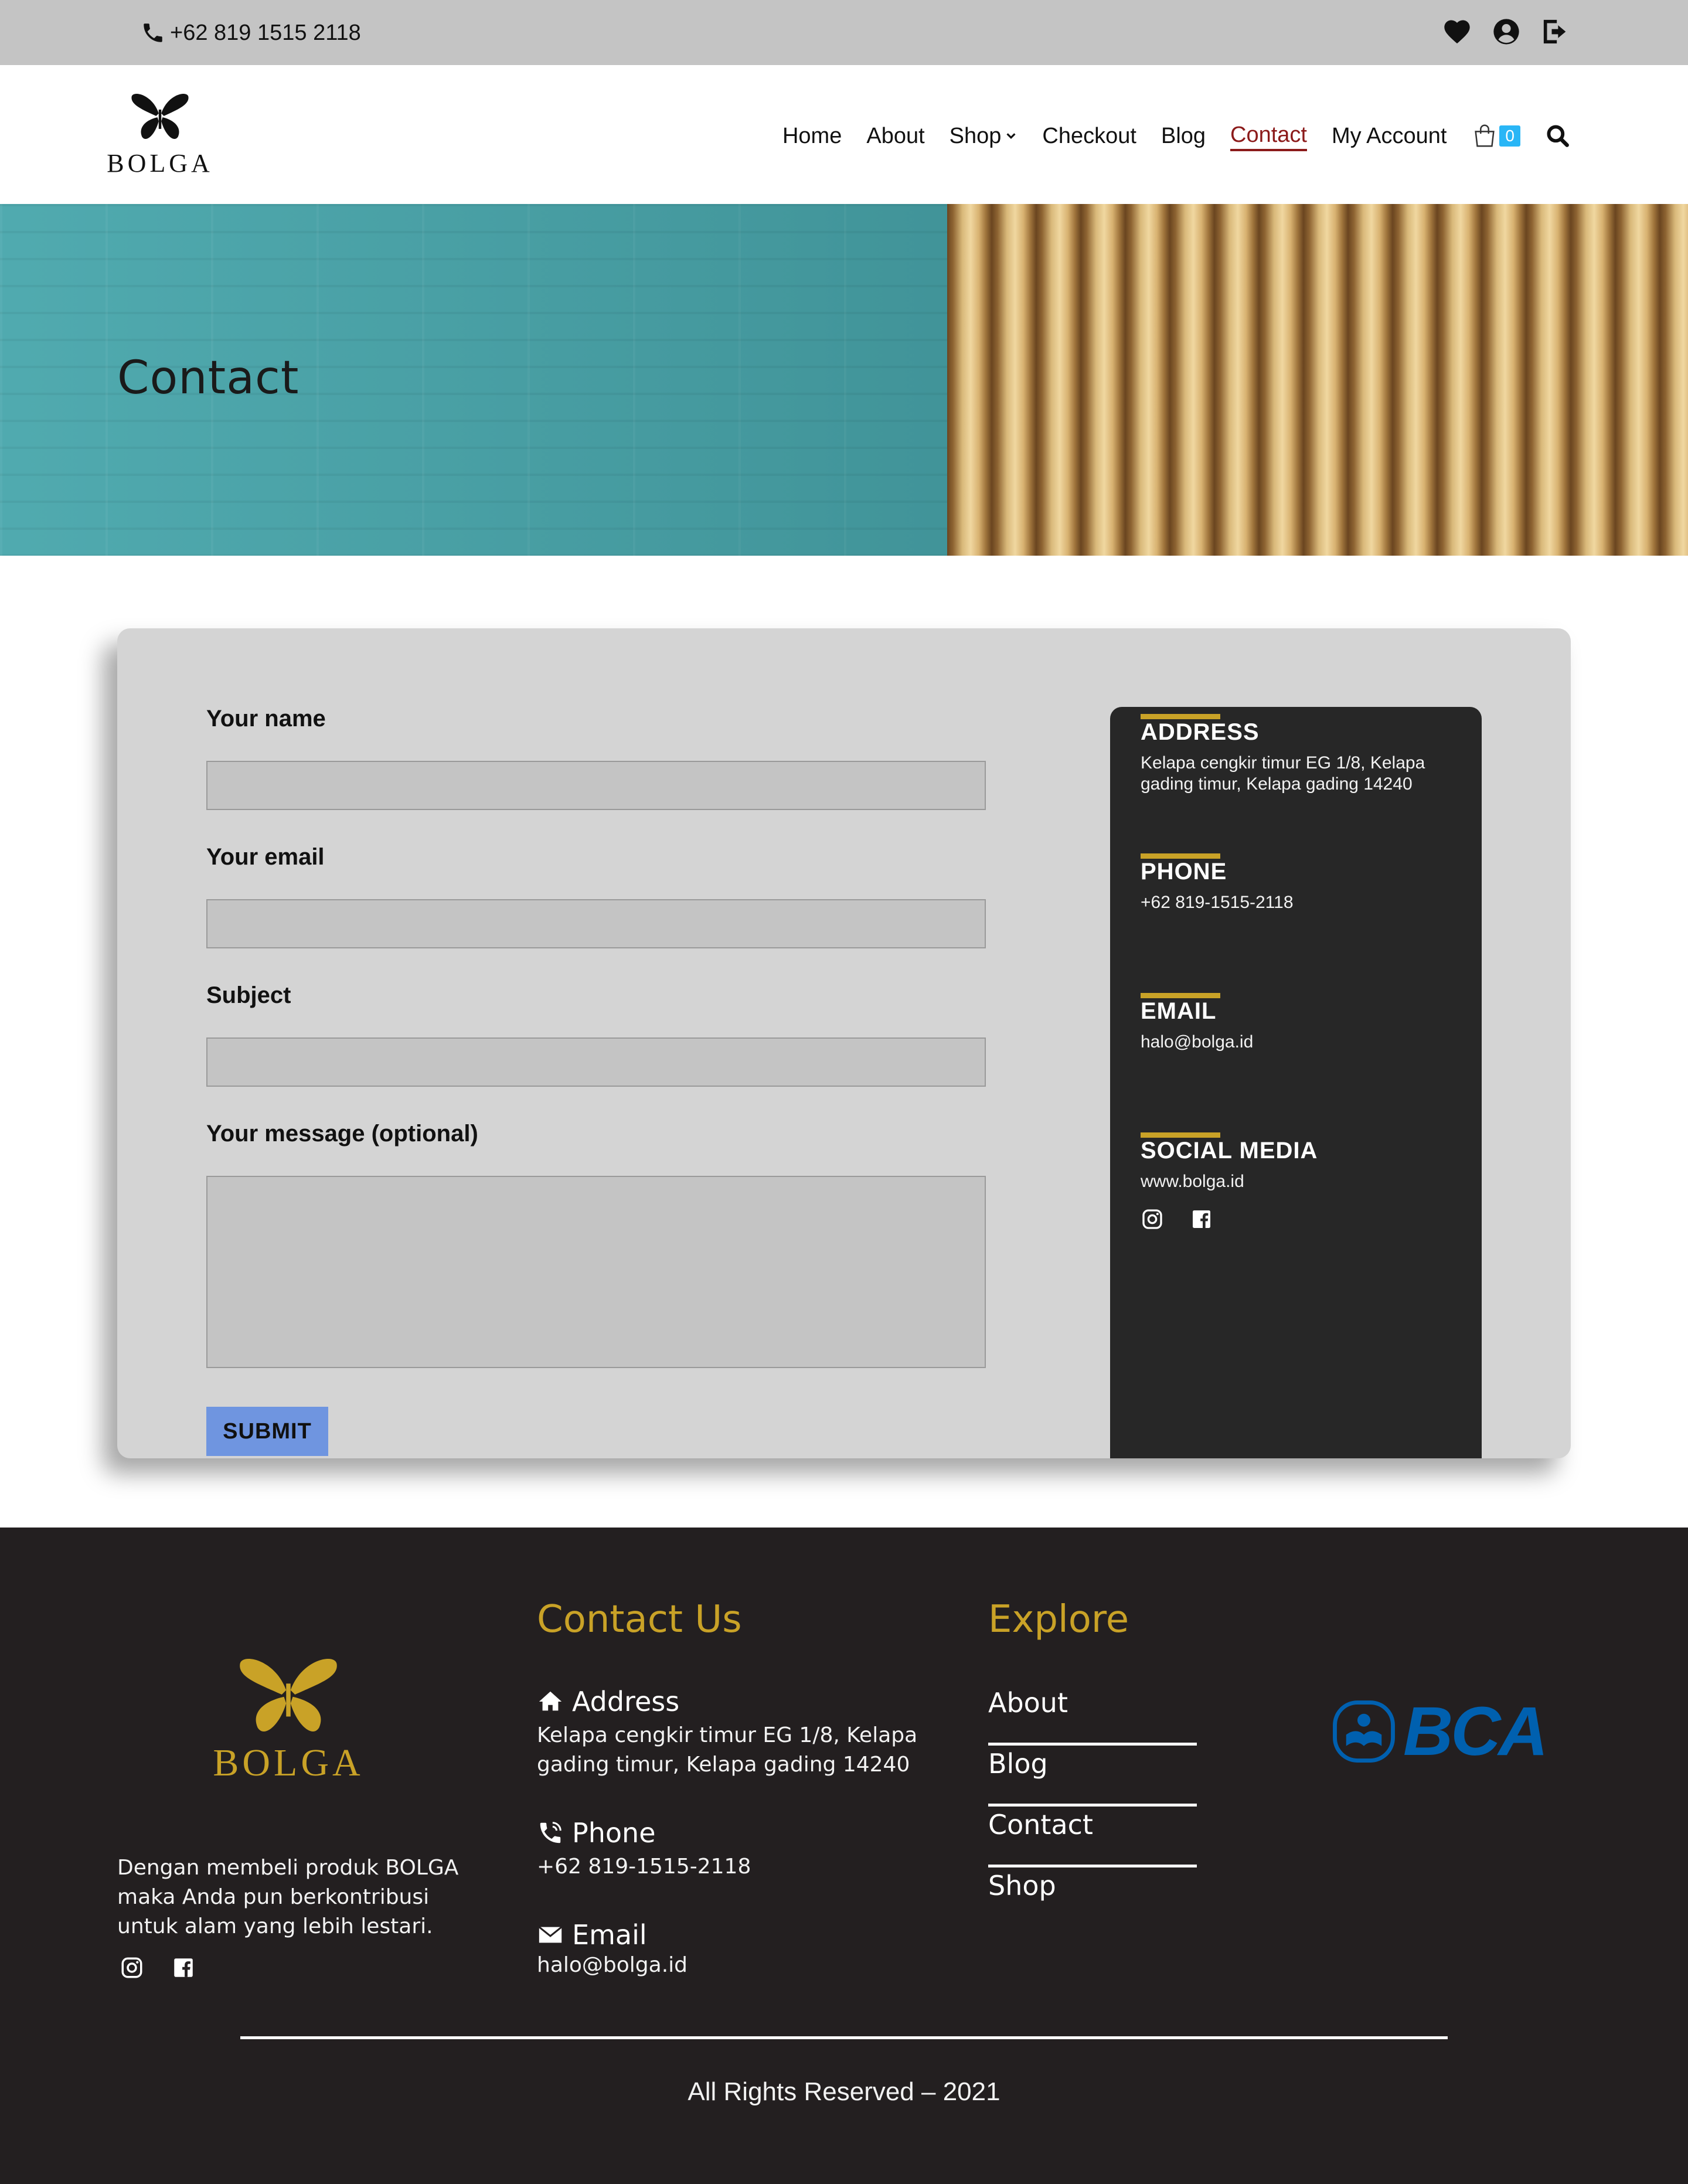  What do you see at coordinates (1200, 732) in the screenshot?
I see `info-address-heading: ADDRESS` at bounding box center [1200, 732].